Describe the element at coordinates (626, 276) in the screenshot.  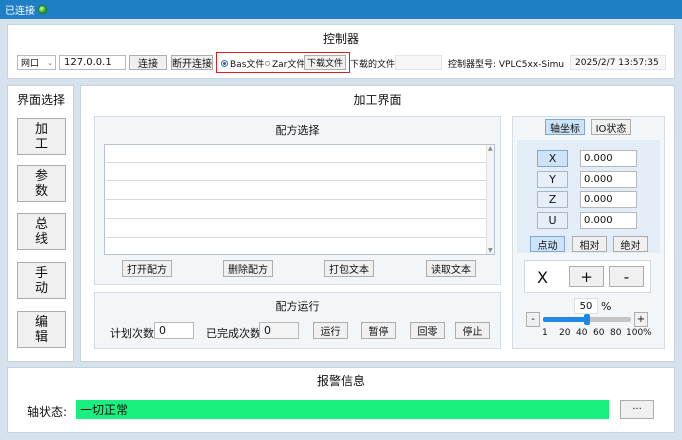
I see `jog-minus-button: -` at that location.